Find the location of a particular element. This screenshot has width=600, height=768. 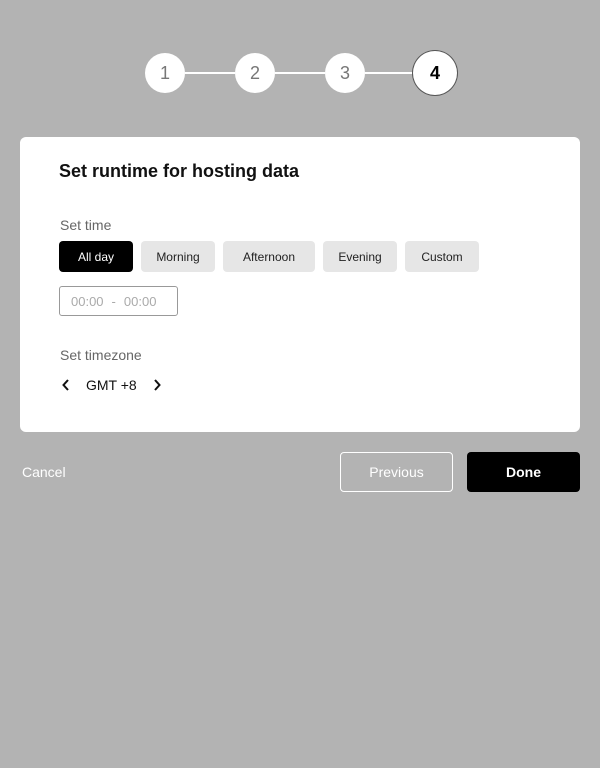

timezone-value: GMT +8 is located at coordinates (111, 385).